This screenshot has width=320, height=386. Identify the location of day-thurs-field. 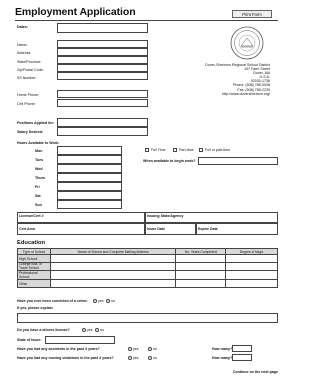
(89, 177).